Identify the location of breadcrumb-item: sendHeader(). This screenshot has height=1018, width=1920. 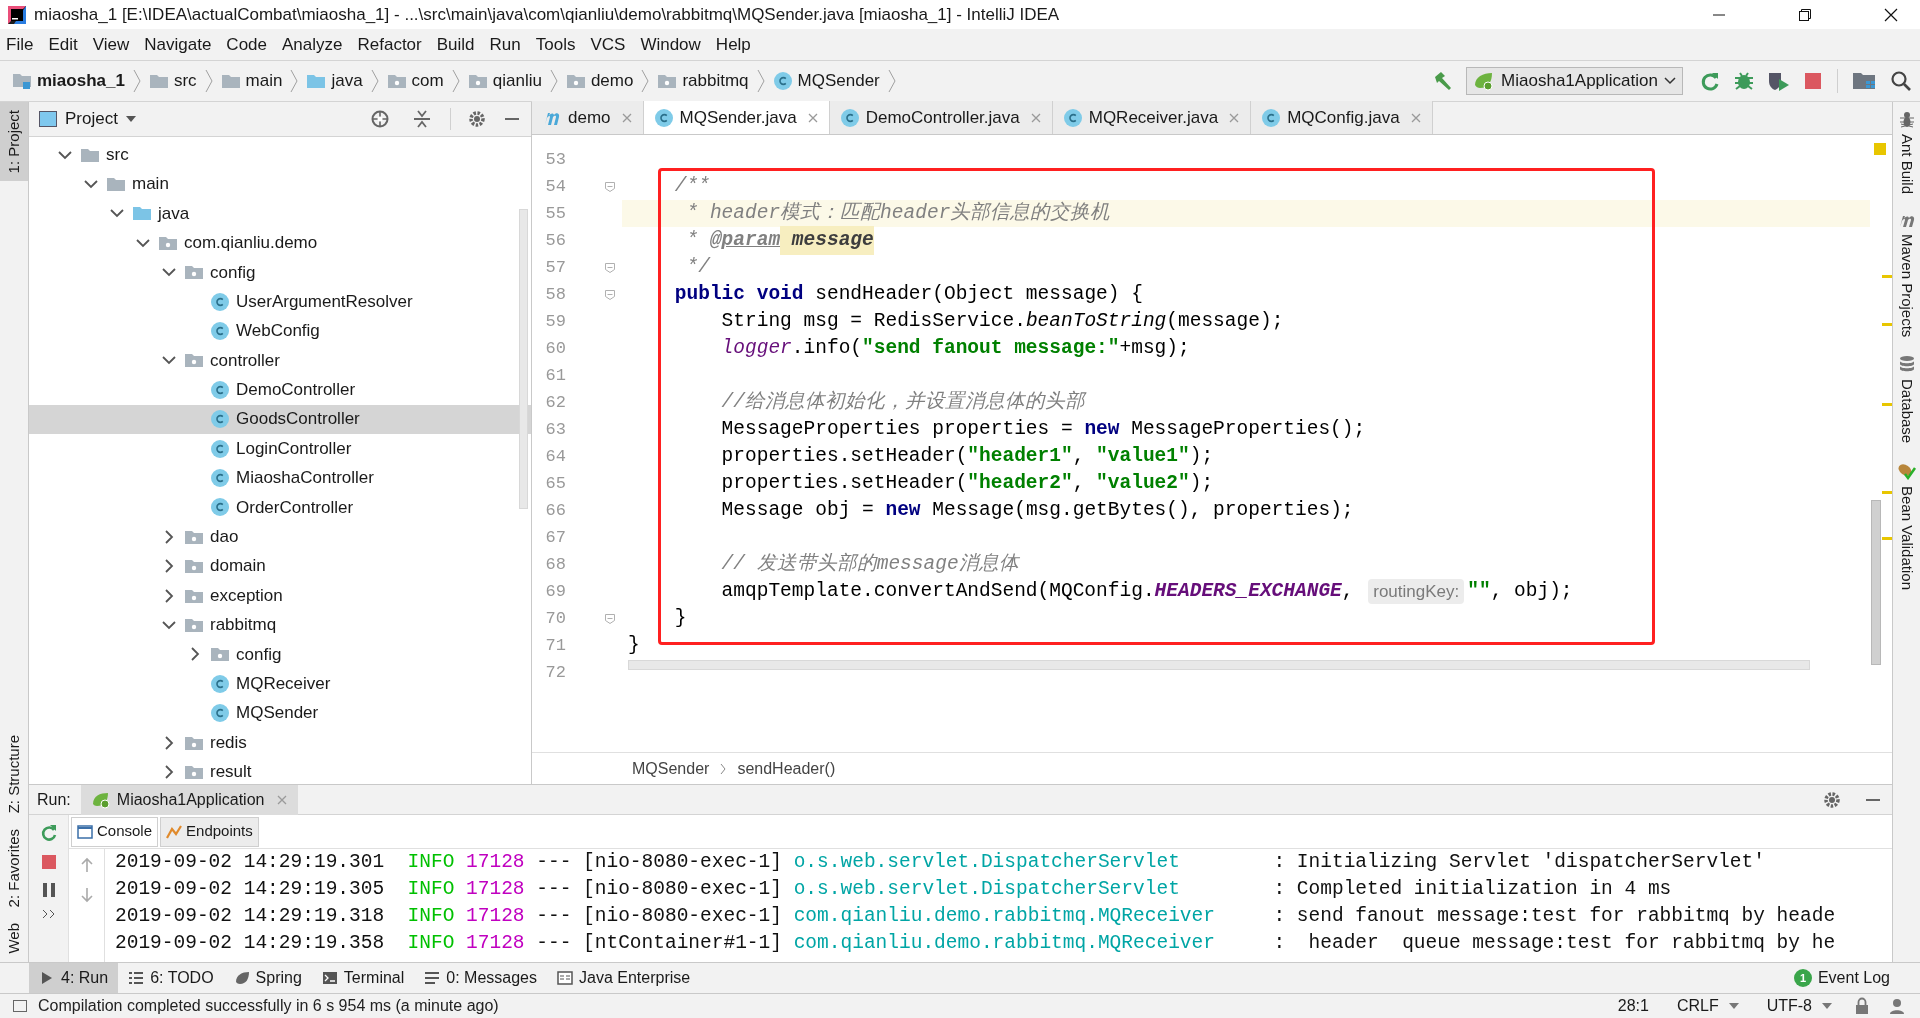
(786, 768).